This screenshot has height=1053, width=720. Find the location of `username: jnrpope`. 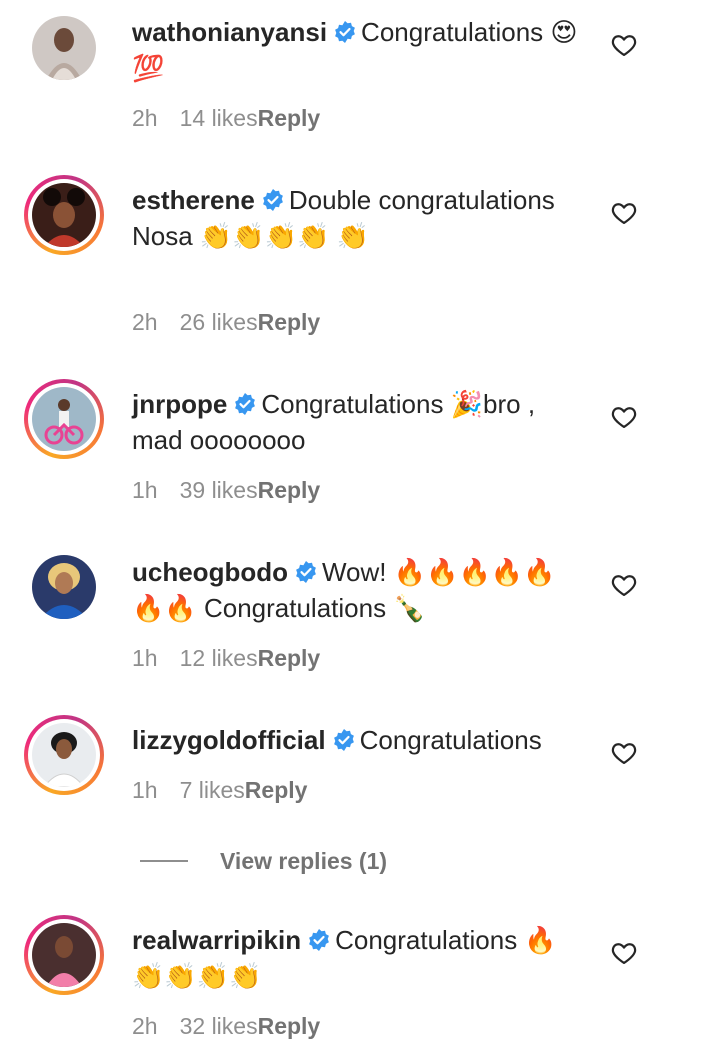

username: jnrpope is located at coordinates (179, 404).